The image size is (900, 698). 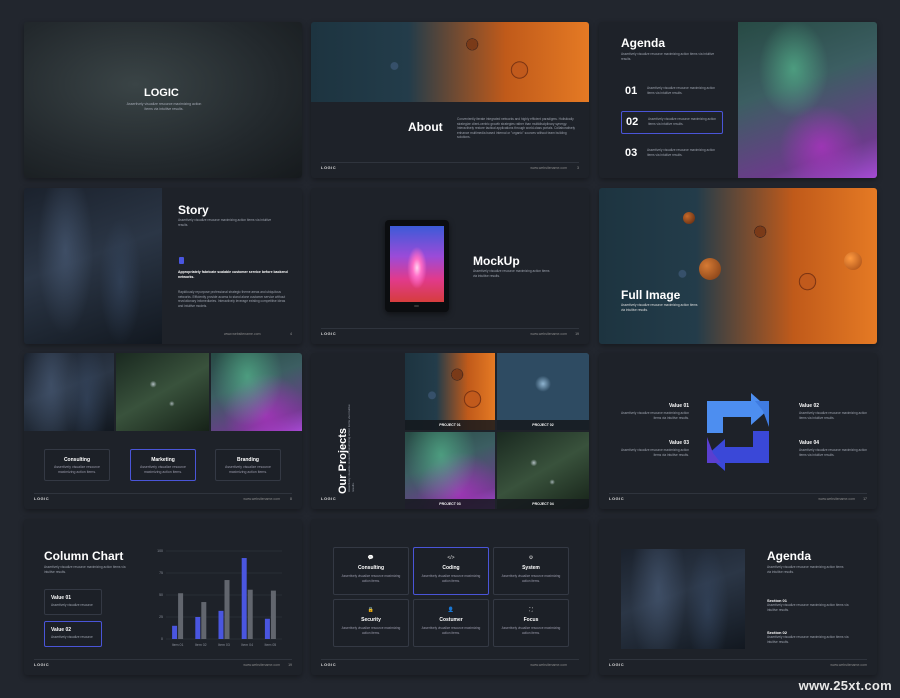 What do you see at coordinates (291, 499) in the screenshot?
I see `page-number: 8` at bounding box center [291, 499].